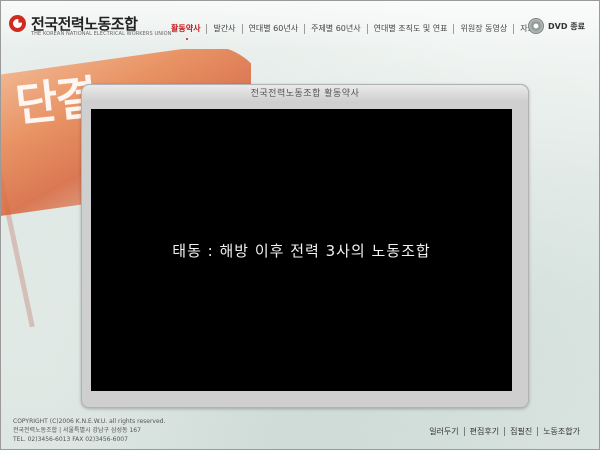 The width and height of the screenshot is (600, 450). I want to click on tel-fax-text: TEL. 02)3456-6013 FAX 02)3456-6007, so click(70, 439).